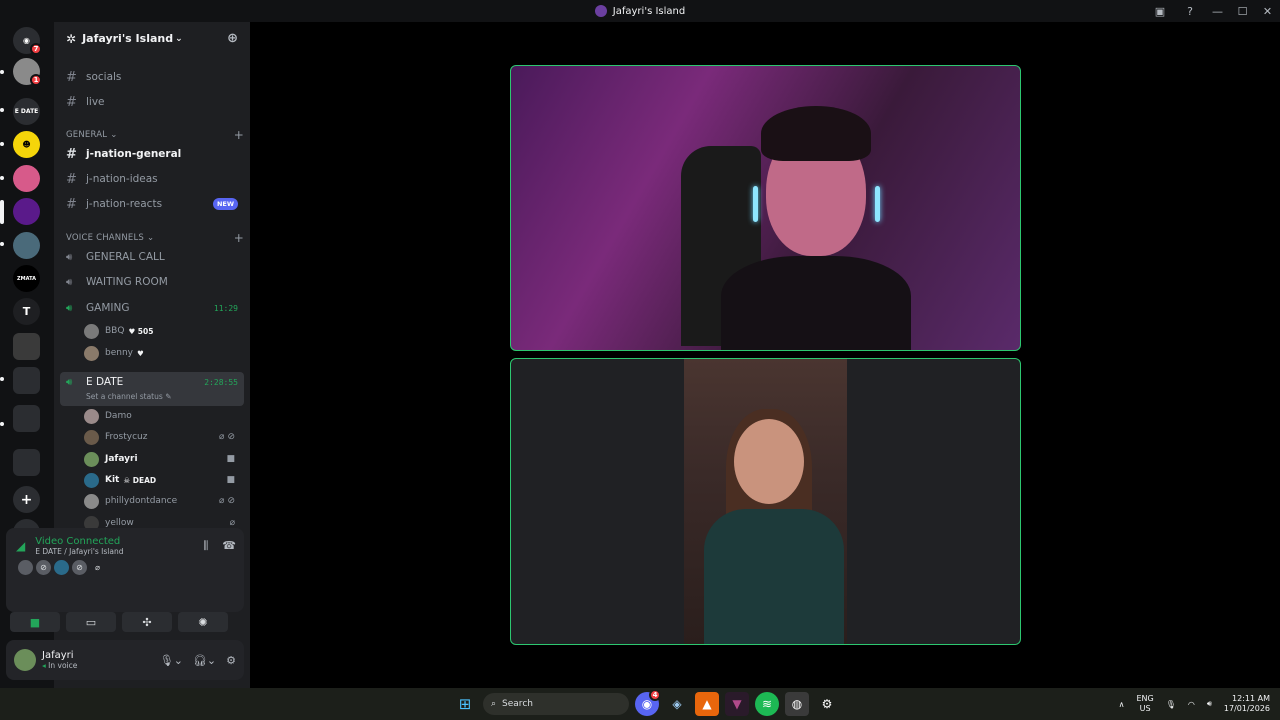 The height and width of the screenshot is (720, 1280). What do you see at coordinates (231, 660) in the screenshot?
I see `gear-icon: ⚙` at bounding box center [231, 660].